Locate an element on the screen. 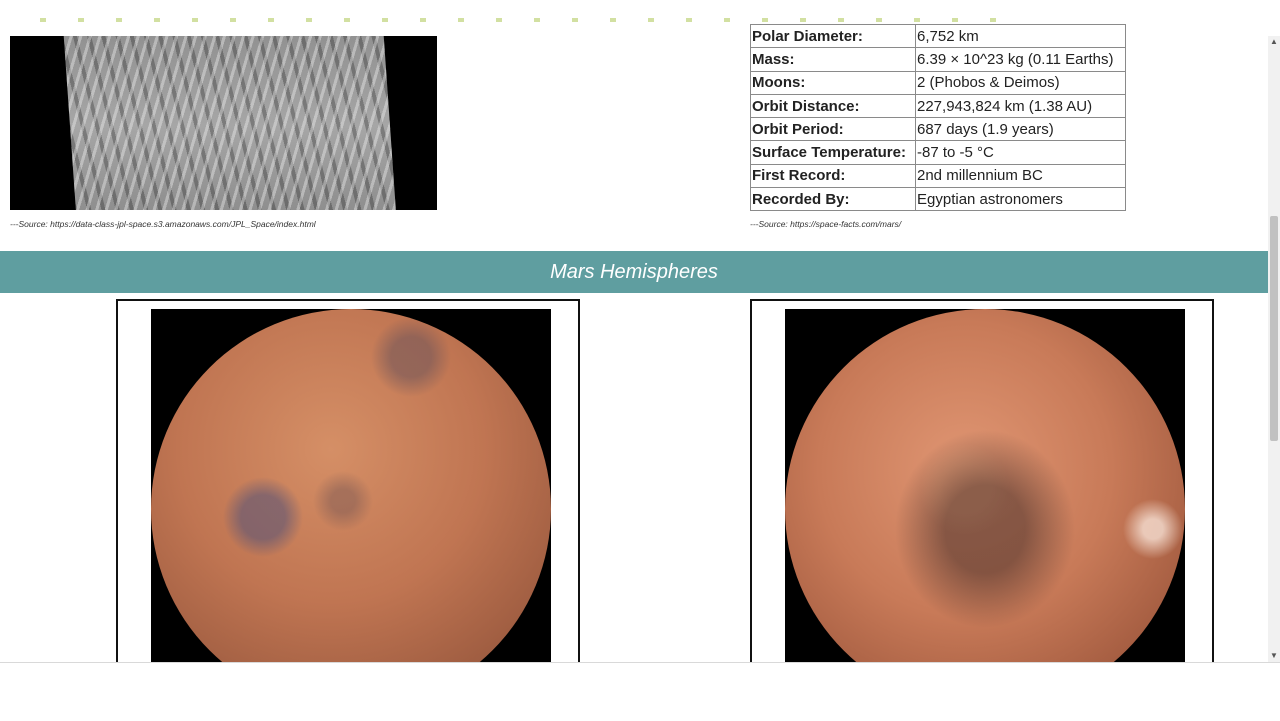 Image resolution: width=1280 pixels, height=721 pixels. fact-label: Orbit Period: is located at coordinates (833, 129).